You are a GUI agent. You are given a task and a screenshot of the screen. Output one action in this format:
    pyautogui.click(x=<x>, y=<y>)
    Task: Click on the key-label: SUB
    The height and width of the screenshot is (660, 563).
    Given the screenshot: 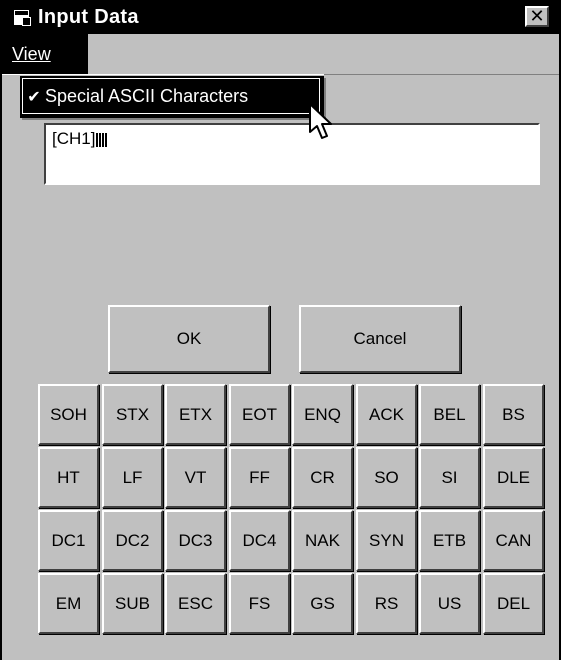 What is the action you would take?
    pyautogui.click(x=132, y=603)
    